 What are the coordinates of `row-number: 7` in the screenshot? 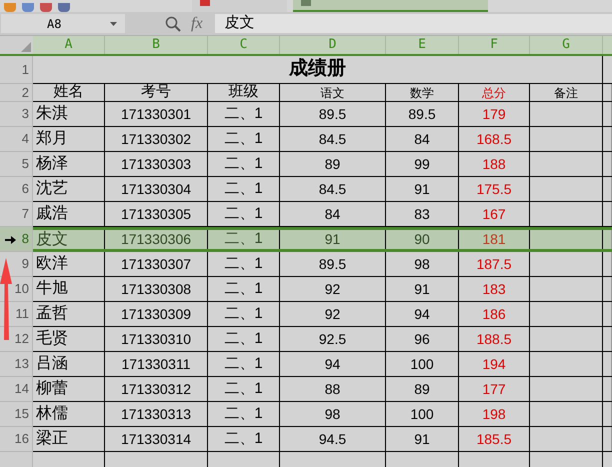 It's located at (25, 214).